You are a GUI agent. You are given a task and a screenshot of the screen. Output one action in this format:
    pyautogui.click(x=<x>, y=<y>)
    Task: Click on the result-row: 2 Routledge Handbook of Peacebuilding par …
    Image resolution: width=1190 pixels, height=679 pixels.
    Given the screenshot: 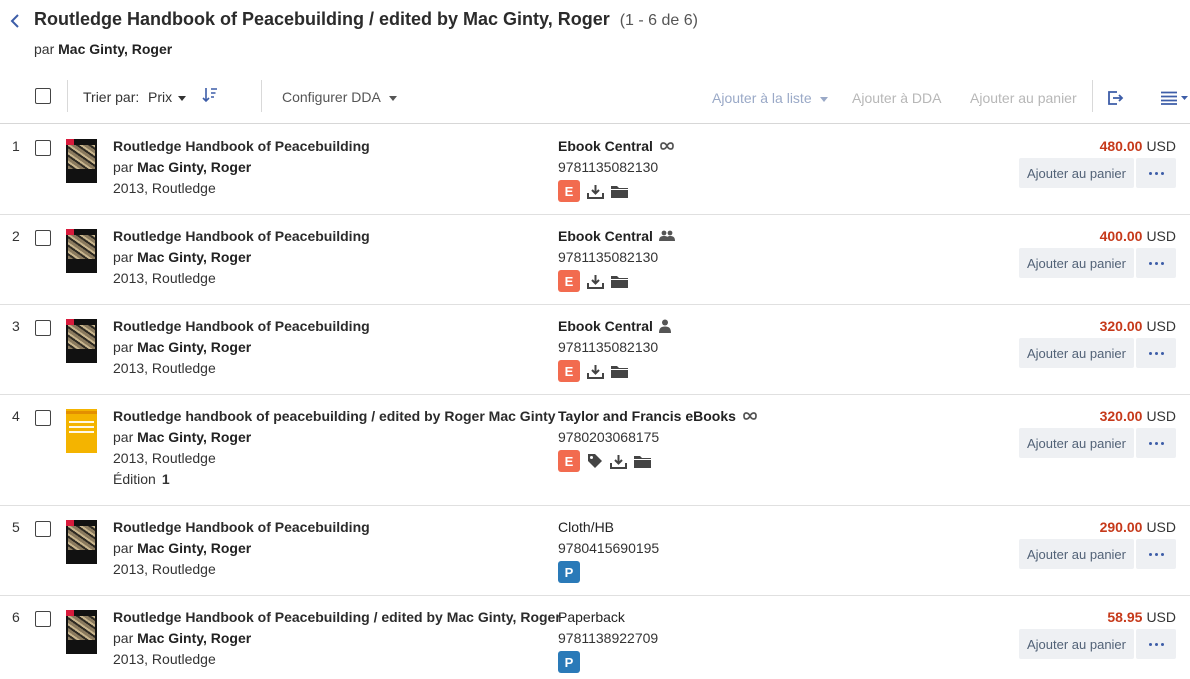 What is the action you would take?
    pyautogui.click(x=595, y=260)
    